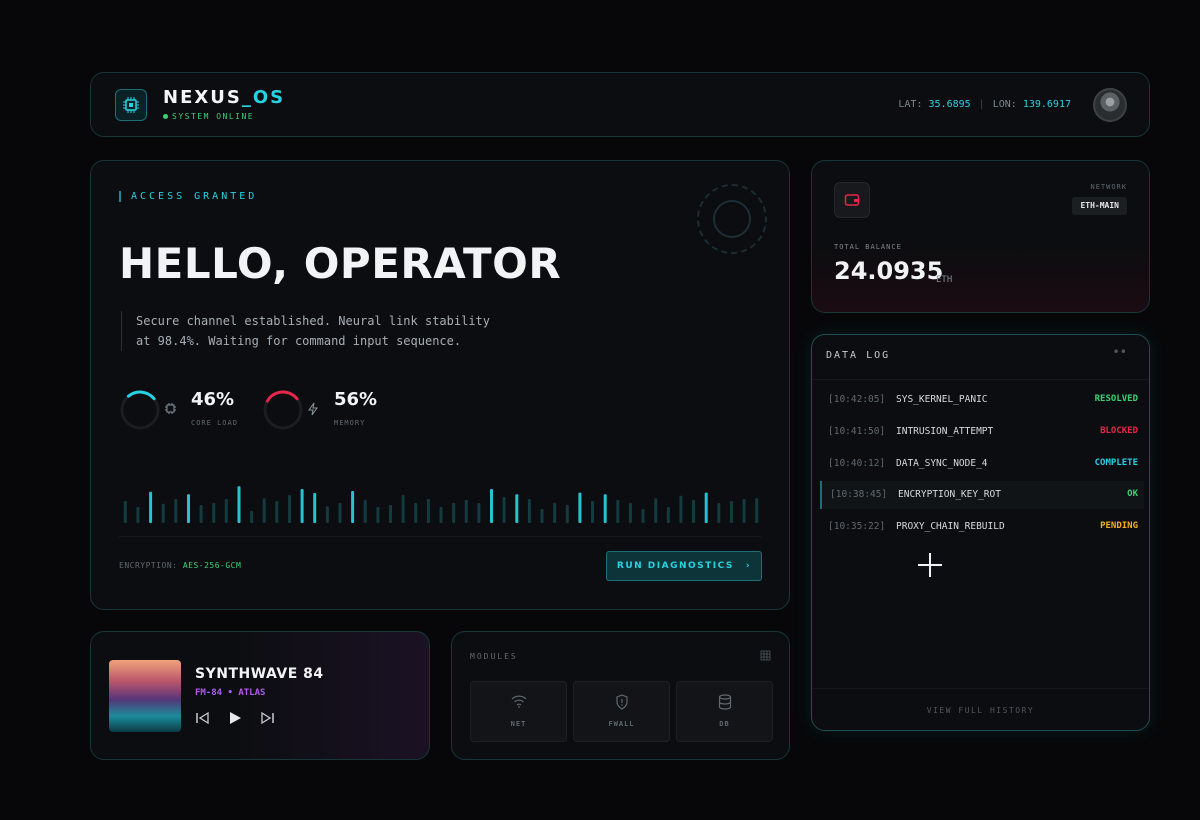 The height and width of the screenshot is (820, 1200). Describe the element at coordinates (621, 724) in the screenshot. I see `module-label: FWALL` at that location.